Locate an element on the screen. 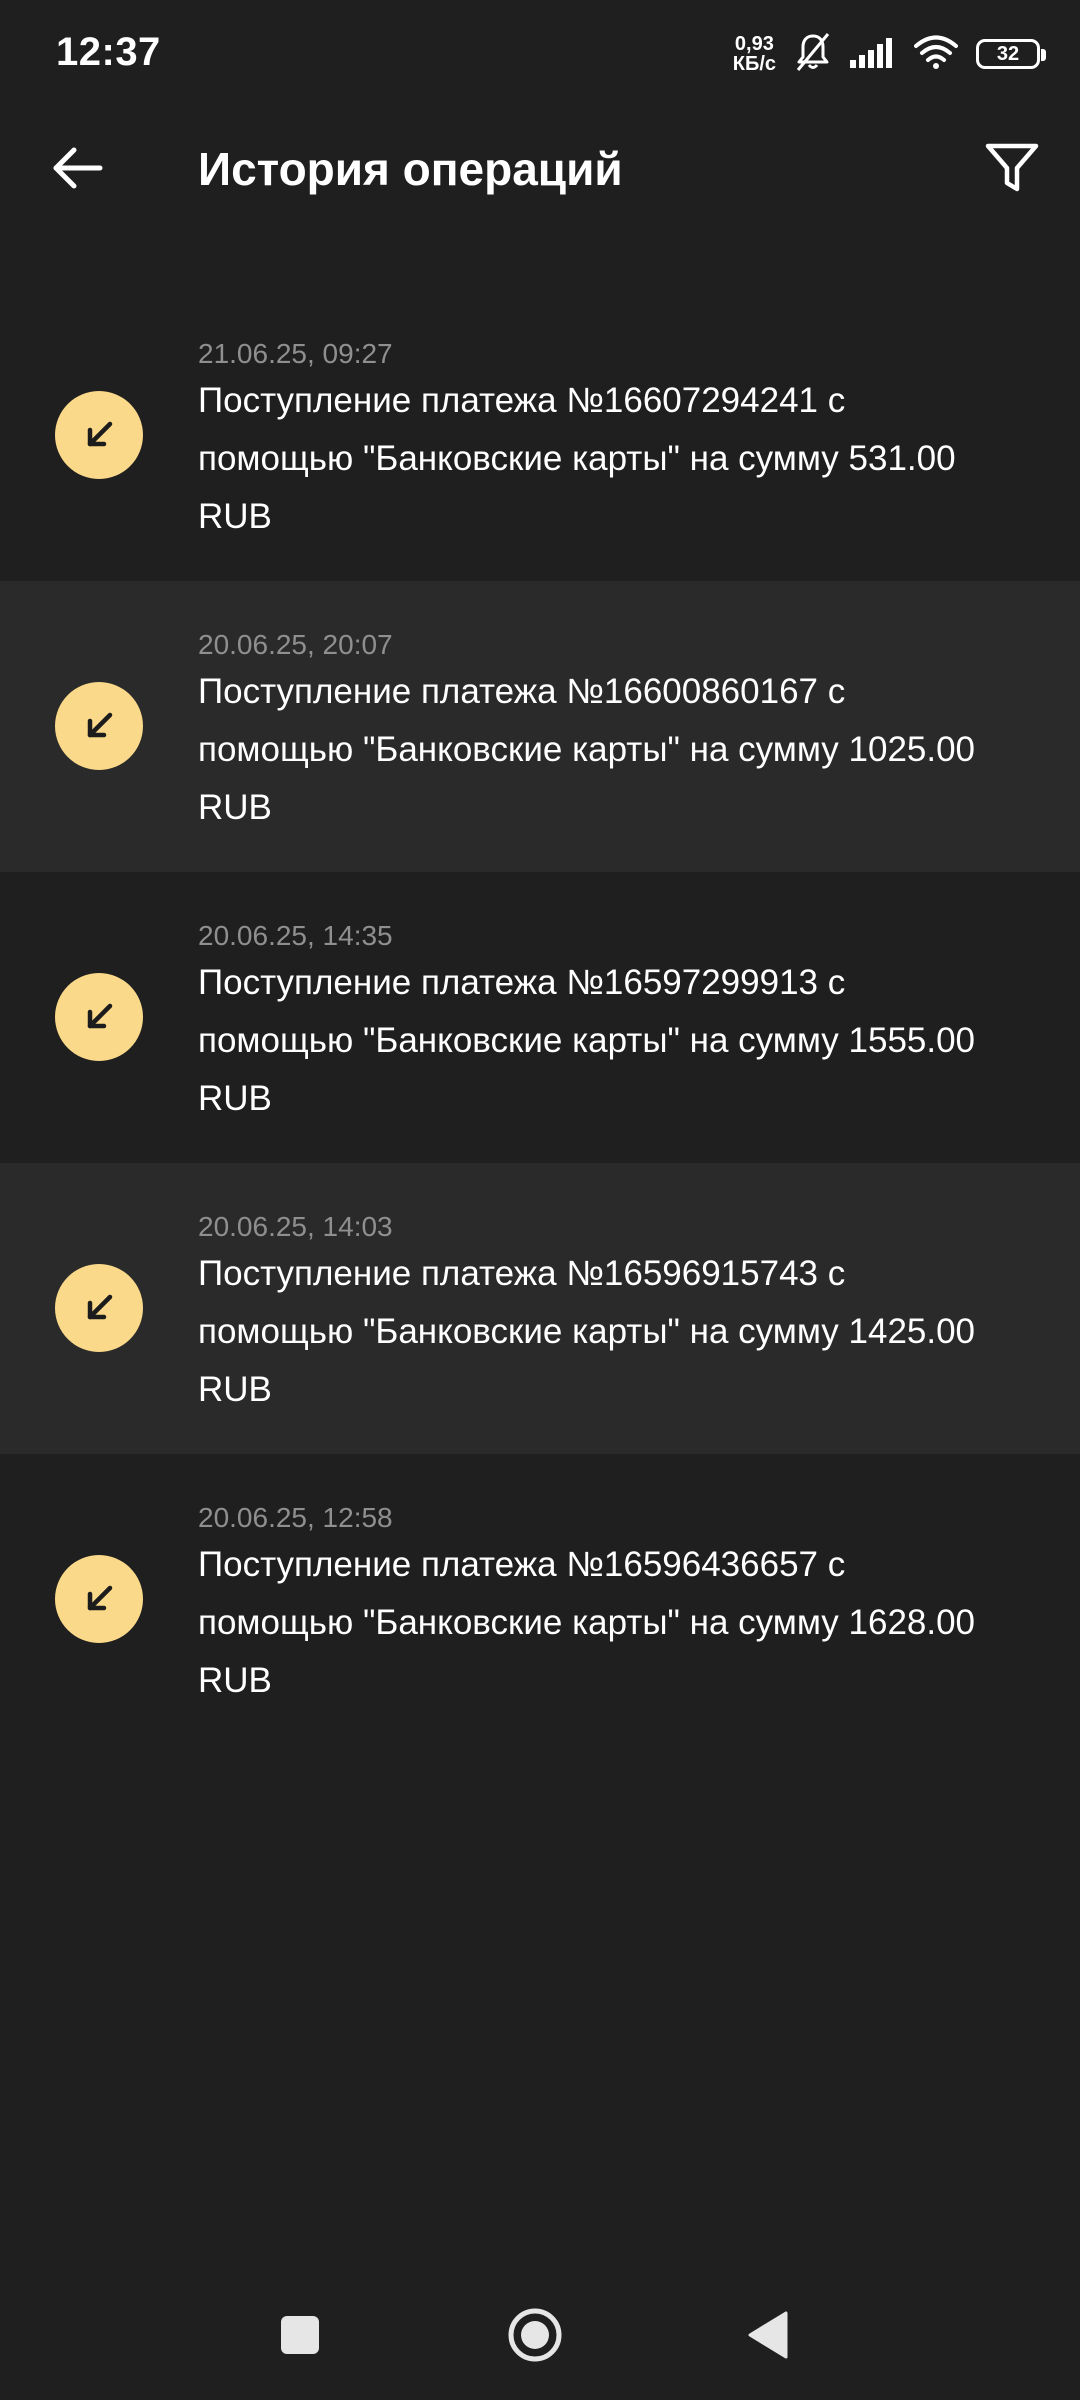  filter-button is located at coordinates (1012, 170).